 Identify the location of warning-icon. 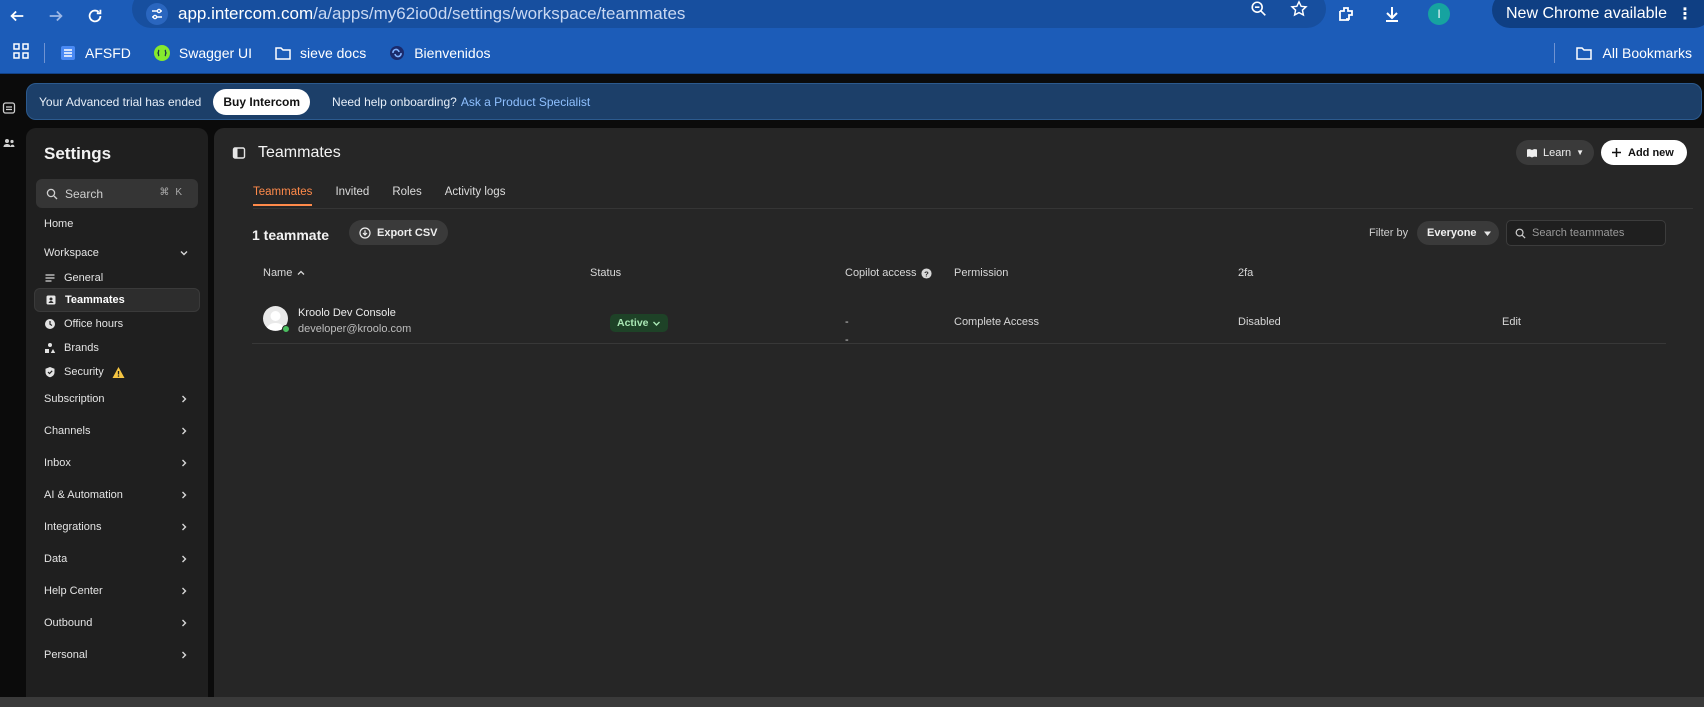
(118, 372).